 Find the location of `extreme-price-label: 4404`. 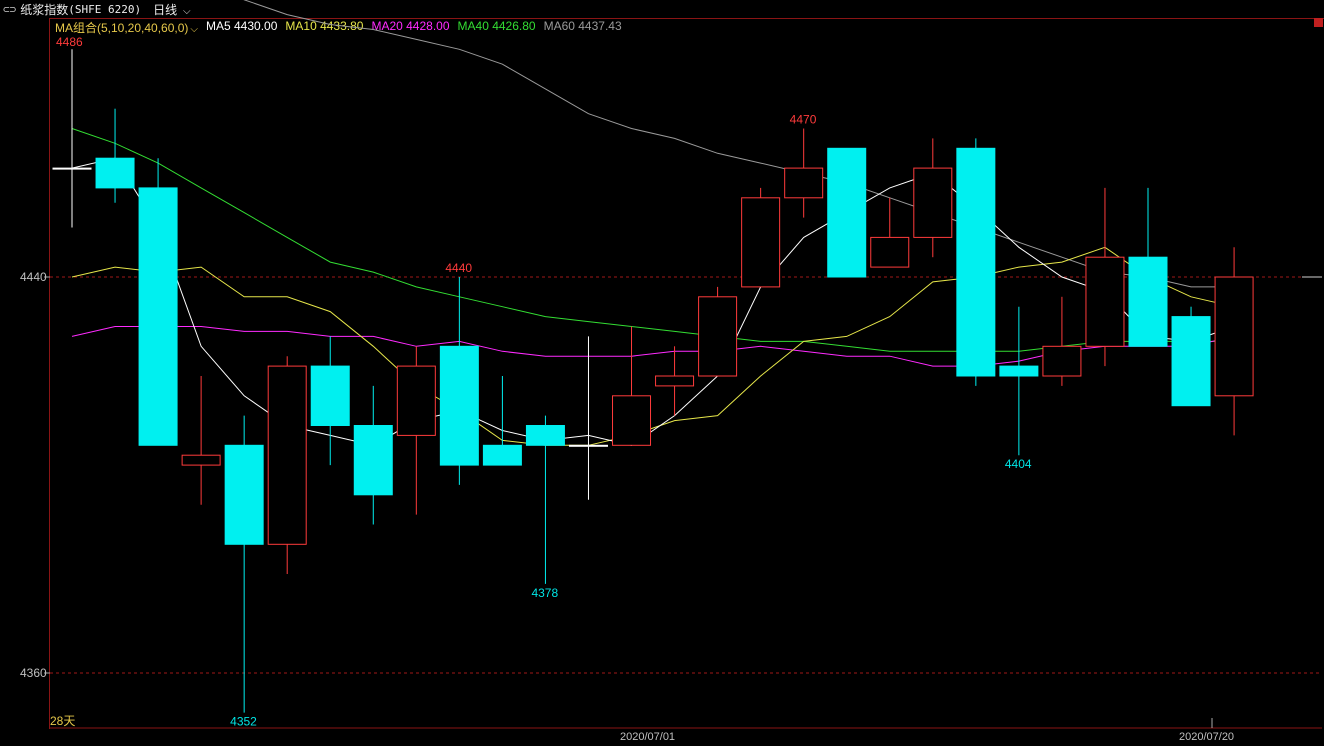

extreme-price-label: 4404 is located at coordinates (1018, 464).